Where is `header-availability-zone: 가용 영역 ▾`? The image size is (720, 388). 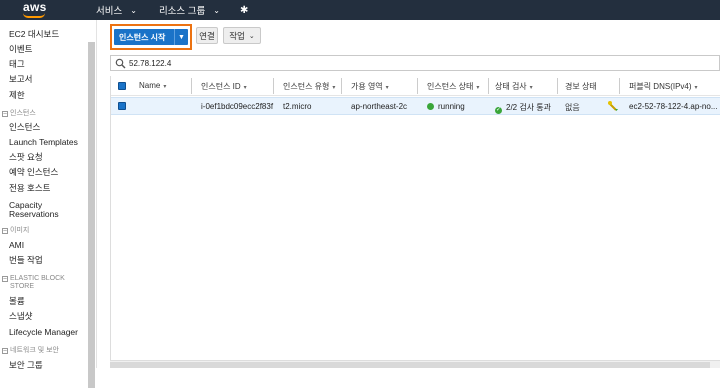
header-availability-zone: 가용 영역 ▾ is located at coordinates (370, 86).